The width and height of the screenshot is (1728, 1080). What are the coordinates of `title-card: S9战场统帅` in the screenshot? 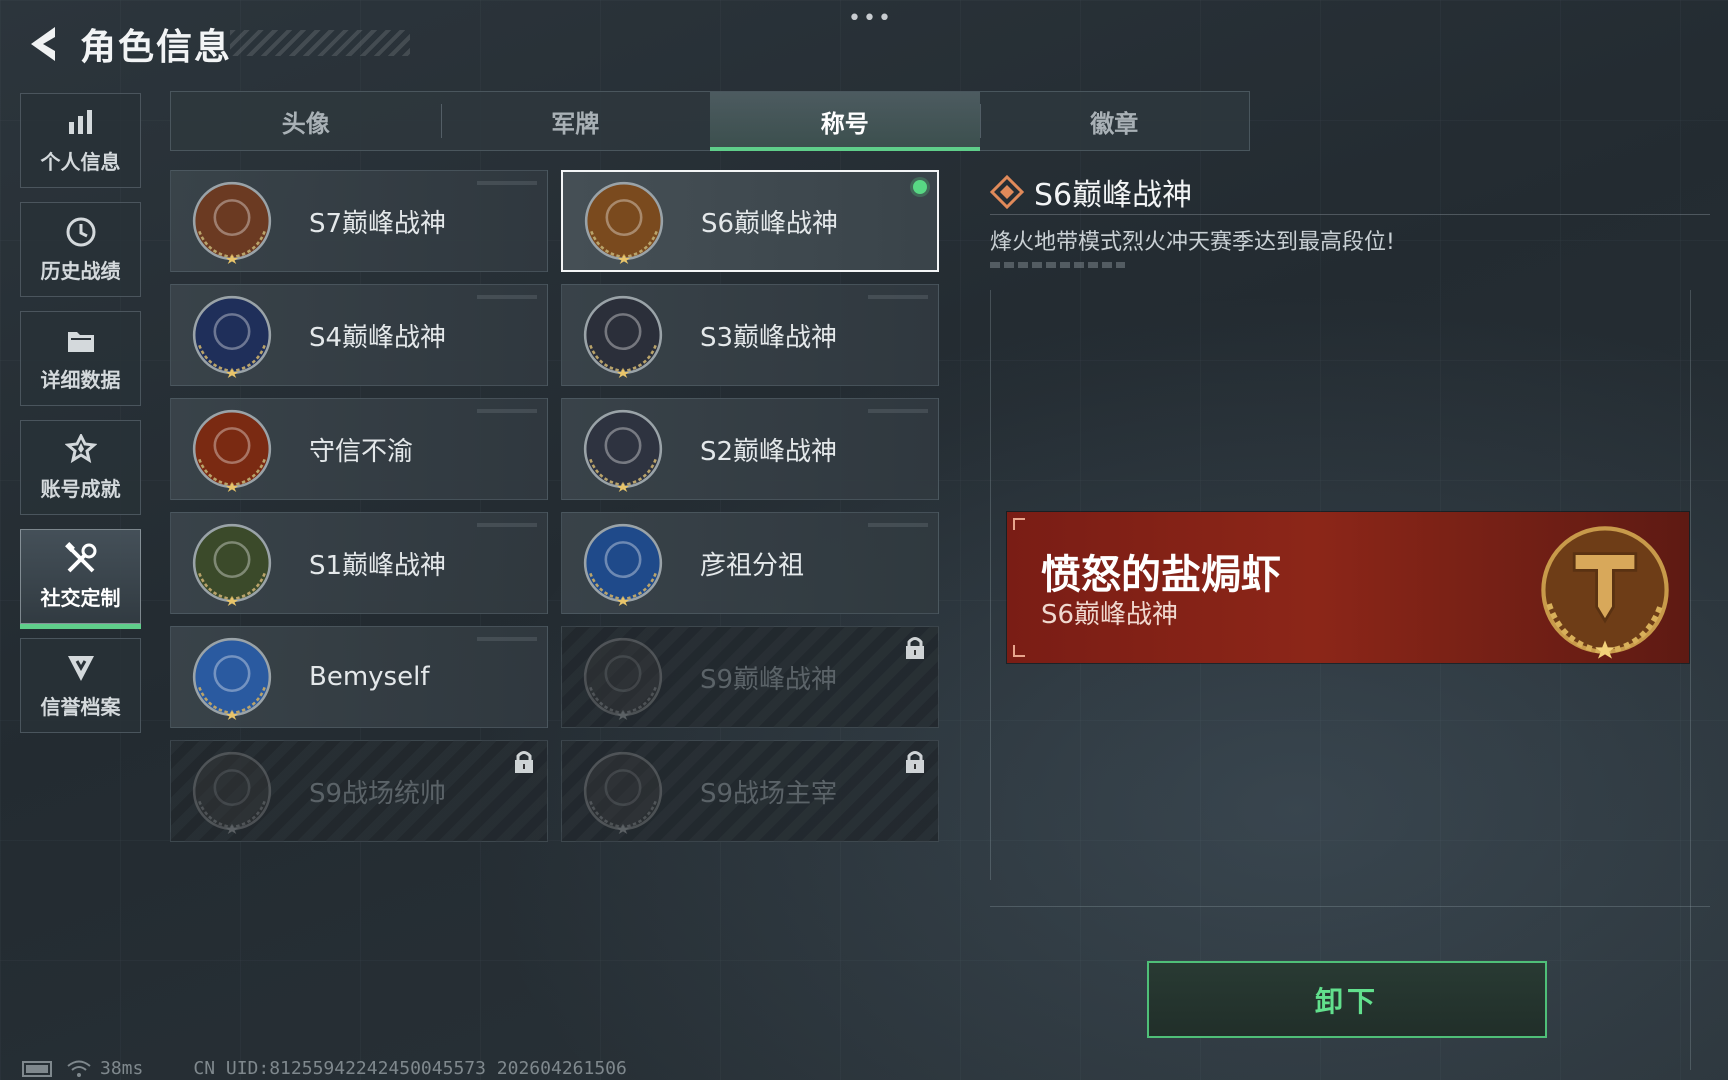 It's located at (359, 791).